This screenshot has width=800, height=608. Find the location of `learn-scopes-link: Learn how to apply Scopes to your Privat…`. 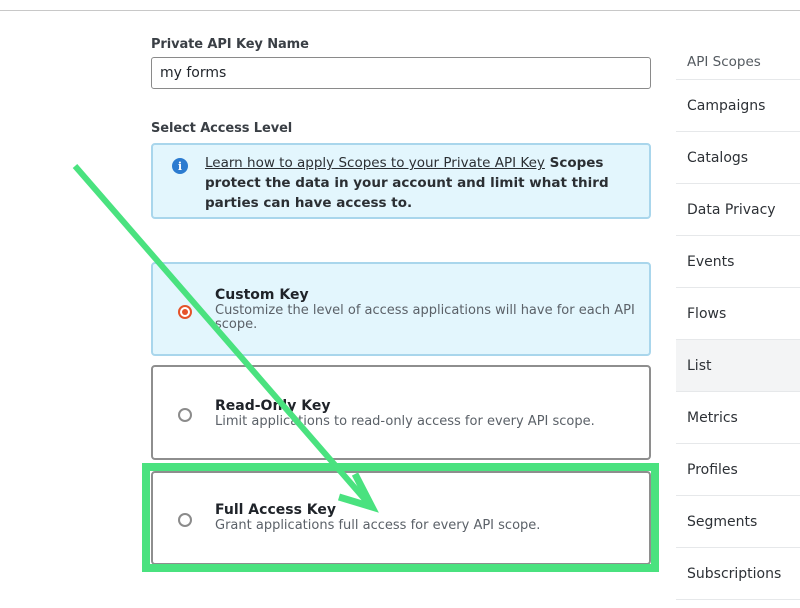

learn-scopes-link: Learn how to apply Scopes to your Privat… is located at coordinates (375, 163).